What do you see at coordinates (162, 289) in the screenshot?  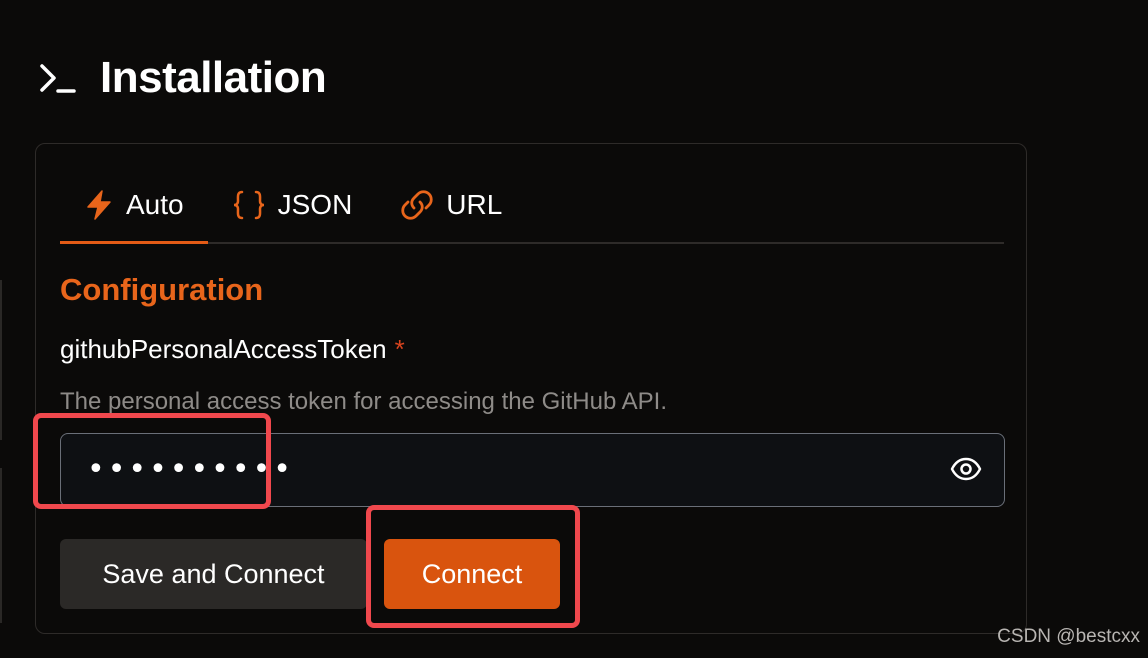 I see `configuration-heading: Configuration` at bounding box center [162, 289].